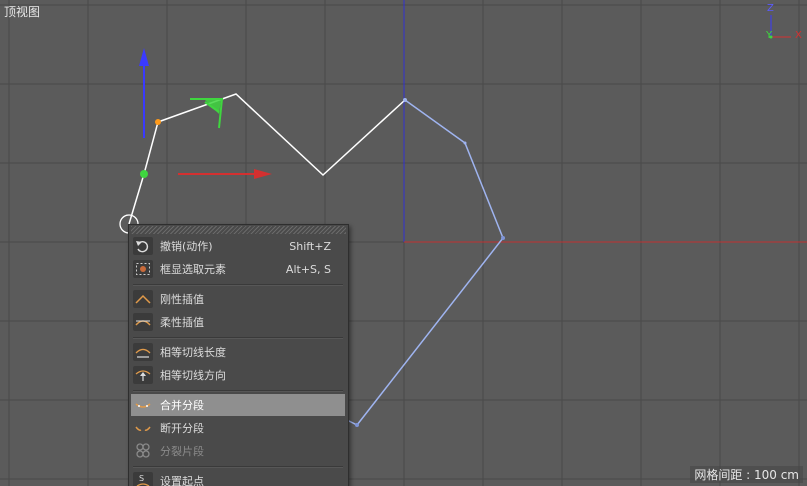  Describe the element at coordinates (182, 322) in the screenshot. I see `menu-item-label: 柔性插值` at that location.